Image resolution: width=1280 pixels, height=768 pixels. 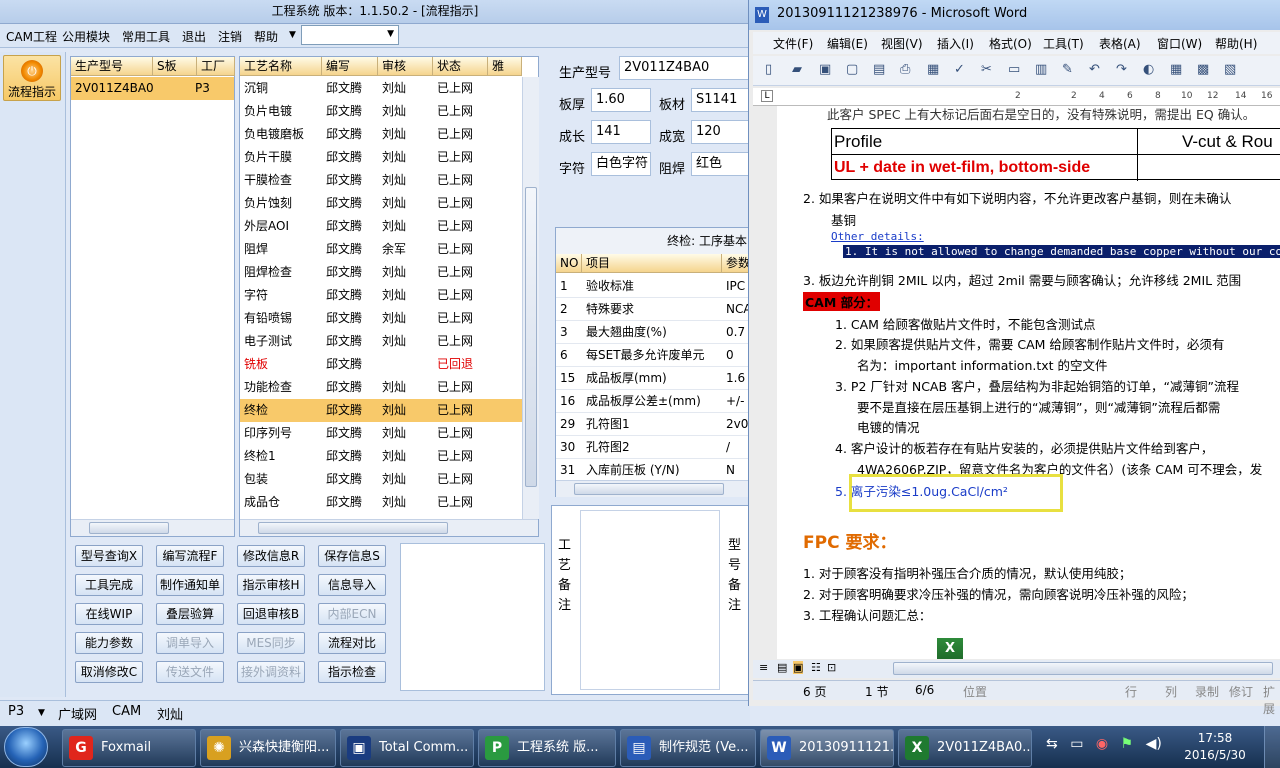 What do you see at coordinates (798, 667) in the screenshot?
I see `view-print-icon: ▣` at bounding box center [798, 667].